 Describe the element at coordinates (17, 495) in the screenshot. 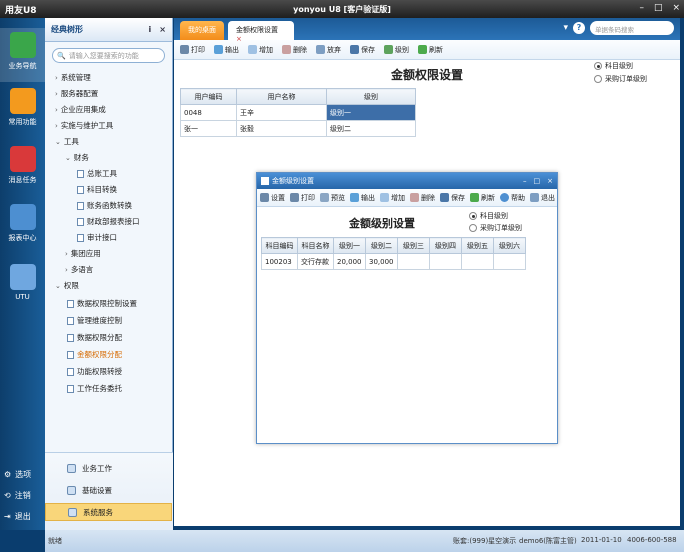

I see `logout-button: ⟲ 注销` at that location.